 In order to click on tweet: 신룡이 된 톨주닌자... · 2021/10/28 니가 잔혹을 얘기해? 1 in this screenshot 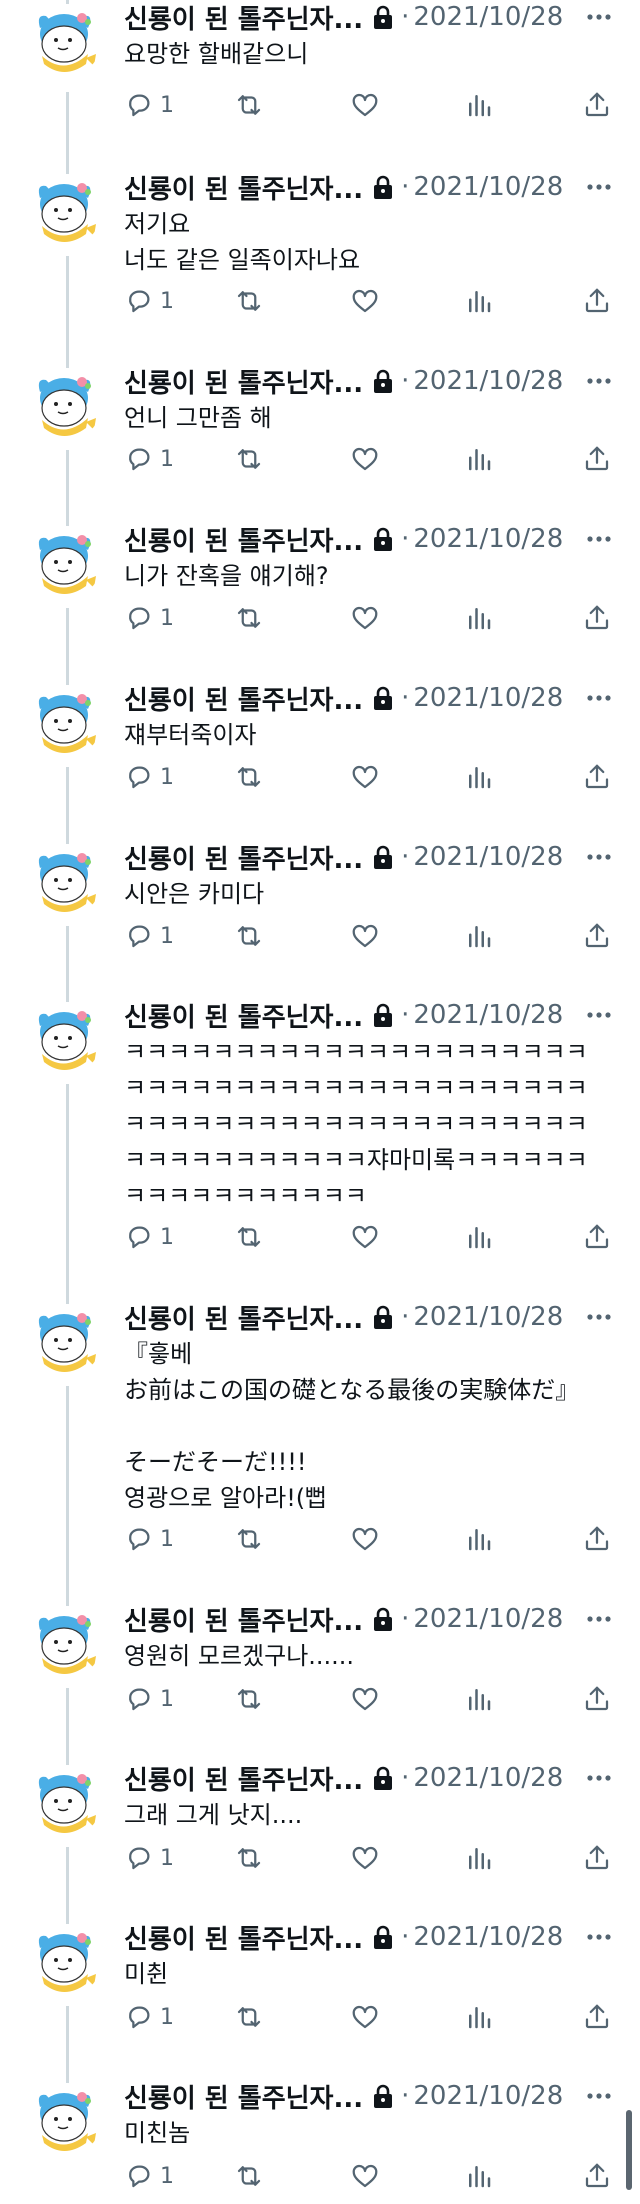, I will do `click(320, 591)`.